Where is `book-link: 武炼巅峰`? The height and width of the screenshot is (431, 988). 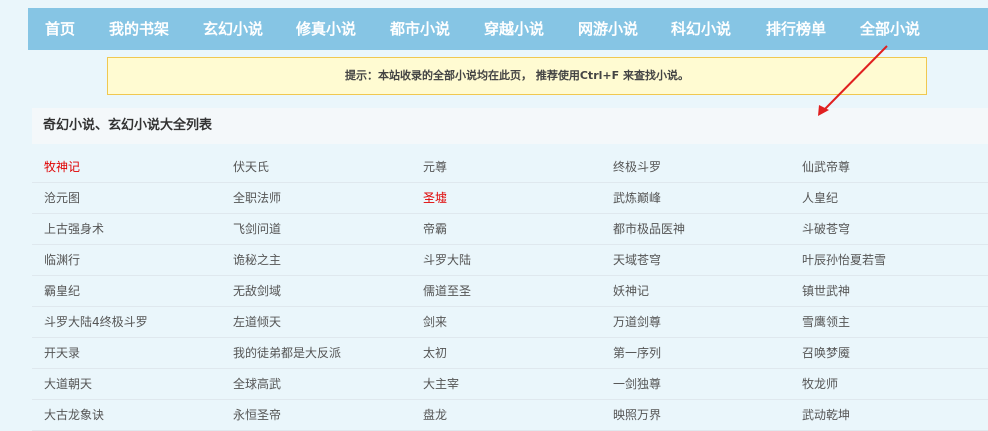
book-link: 武炼巅峰 is located at coordinates (637, 198).